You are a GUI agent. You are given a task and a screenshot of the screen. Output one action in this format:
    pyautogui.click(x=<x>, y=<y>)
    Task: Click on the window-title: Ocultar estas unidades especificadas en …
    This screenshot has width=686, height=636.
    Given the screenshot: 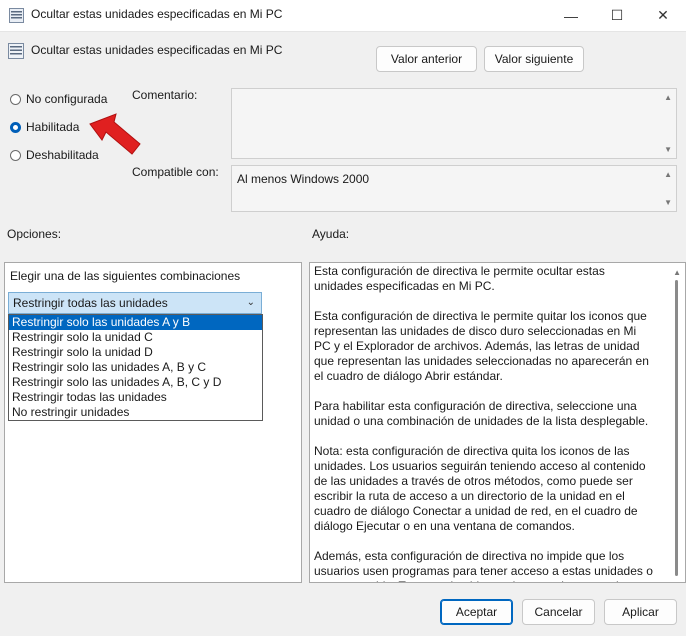 What is the action you would take?
    pyautogui.click(x=157, y=14)
    